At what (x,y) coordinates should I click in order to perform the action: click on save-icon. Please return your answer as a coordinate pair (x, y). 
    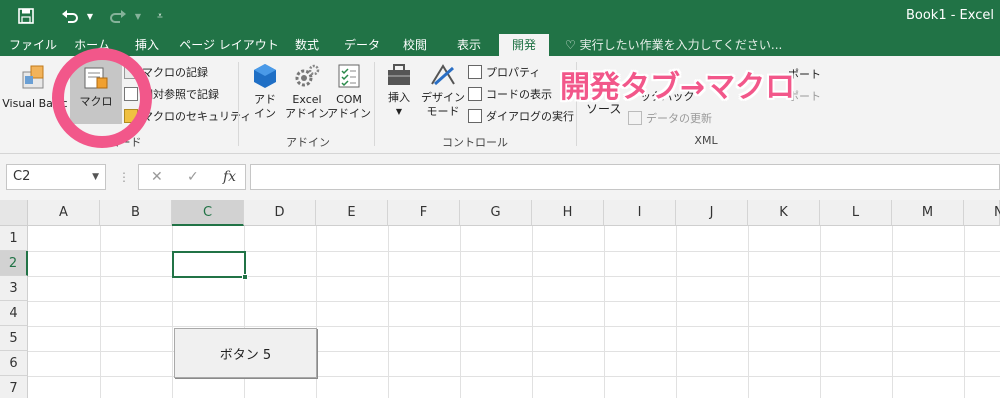
    Looking at the image, I should click on (26, 16).